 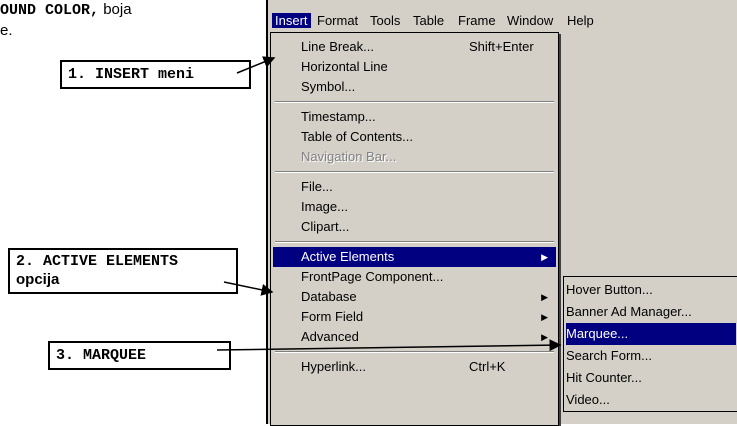 What do you see at coordinates (139, 355) in the screenshot?
I see `callout-marquee: 3. MARQUEE` at bounding box center [139, 355].